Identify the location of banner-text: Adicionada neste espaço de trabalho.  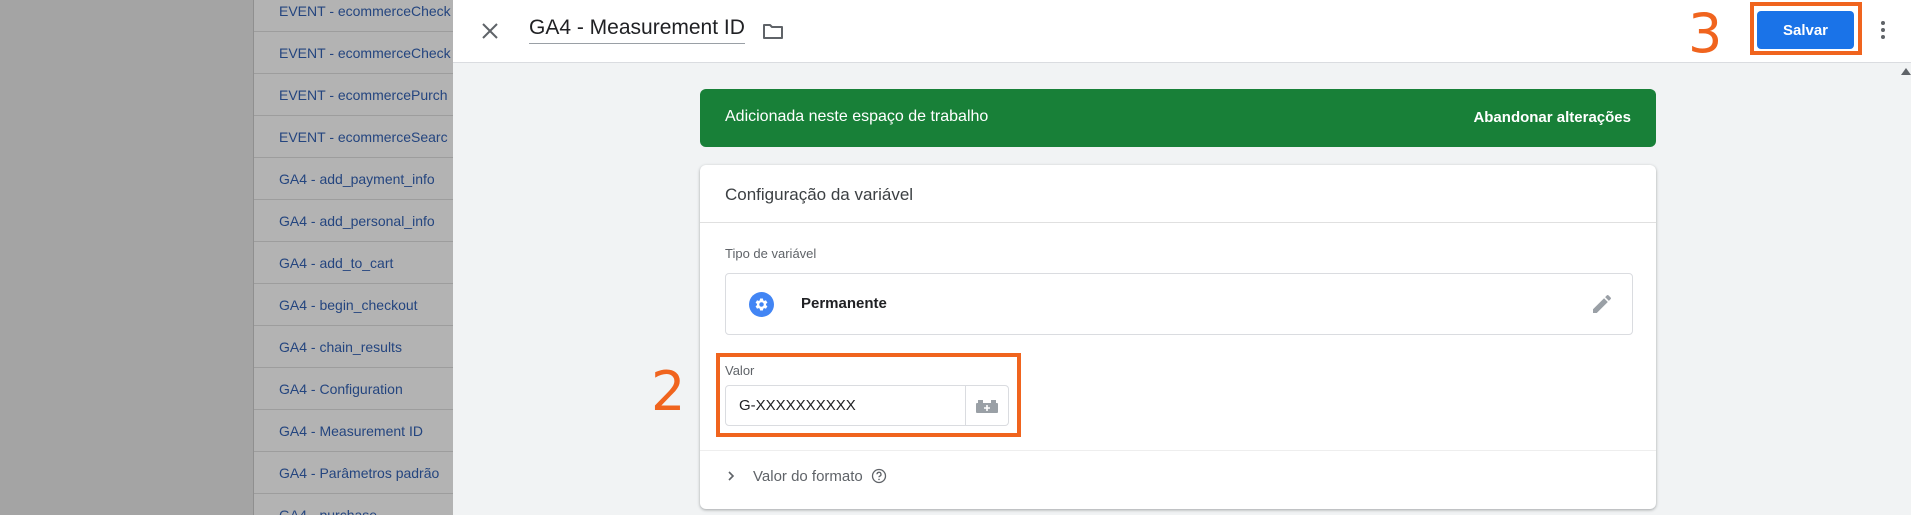
(857, 116).